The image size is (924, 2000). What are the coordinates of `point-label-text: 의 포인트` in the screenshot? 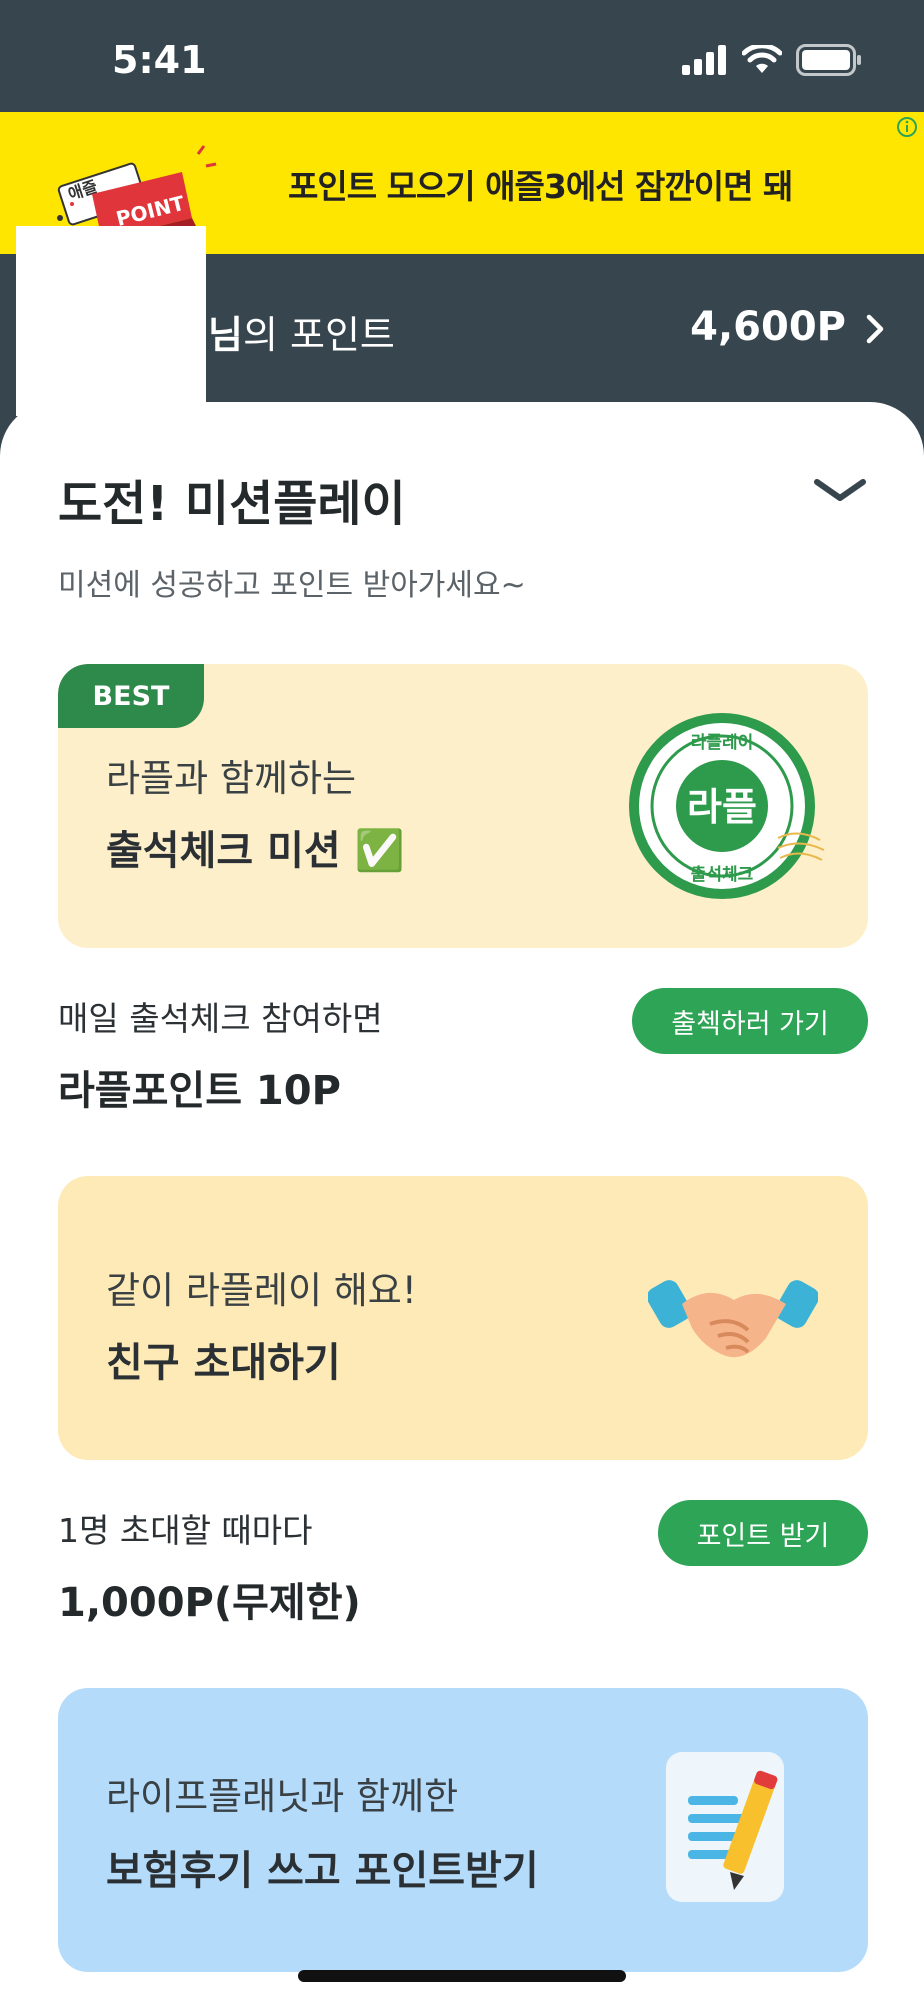 It's located at (318, 335).